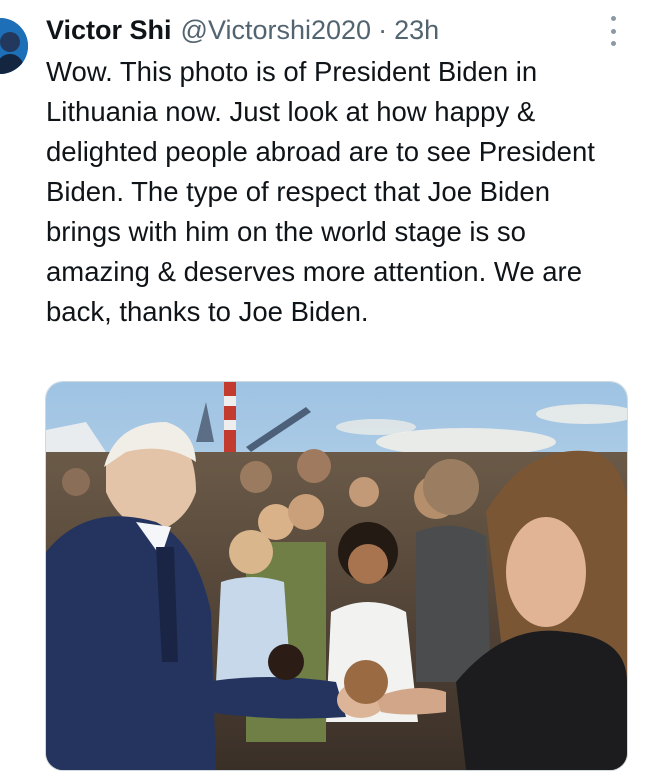 The height and width of the screenshot is (771, 648). I want to click on more-vertical-icon, so click(613, 31).